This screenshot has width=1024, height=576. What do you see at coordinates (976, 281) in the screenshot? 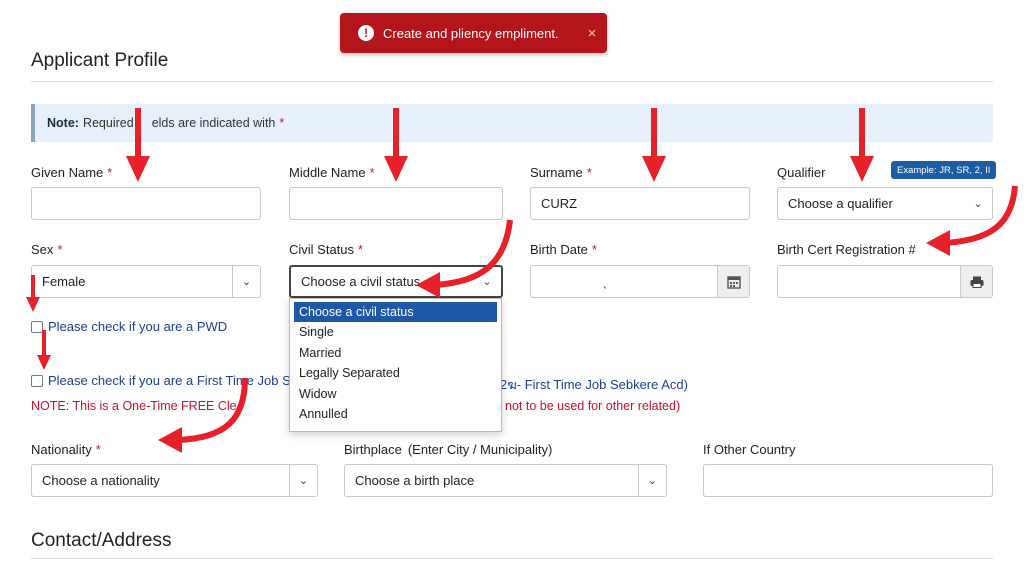
I see `scan-icon` at bounding box center [976, 281].